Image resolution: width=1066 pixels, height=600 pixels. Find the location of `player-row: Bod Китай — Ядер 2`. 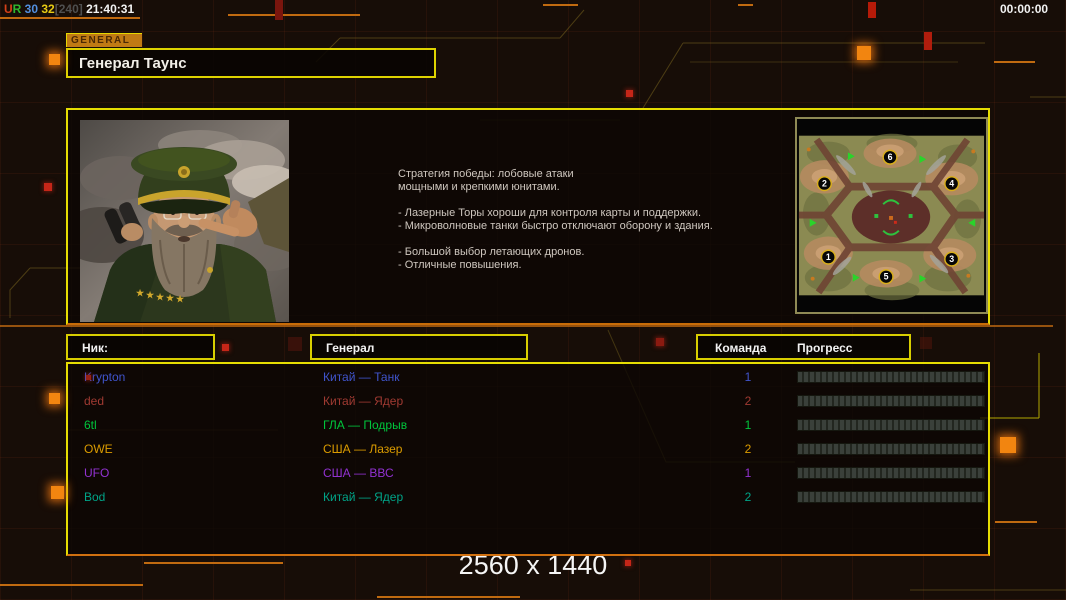

player-row: Bod Китай — Ядер 2 is located at coordinates (528, 497).